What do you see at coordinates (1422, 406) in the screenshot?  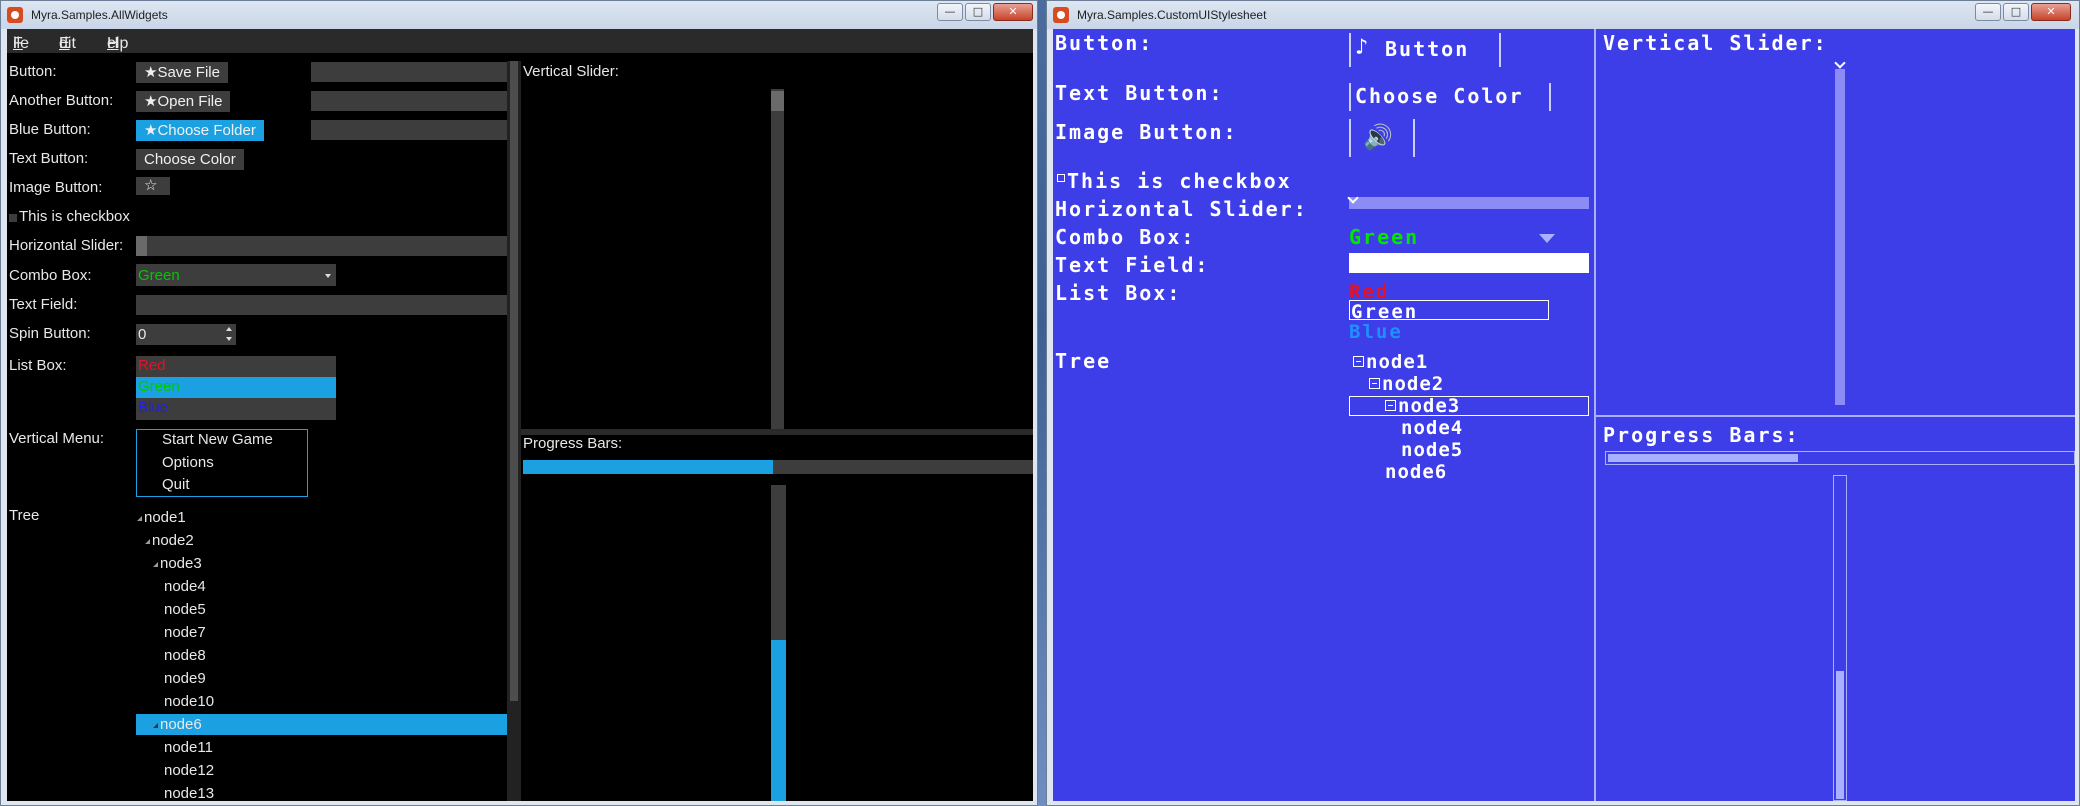 I see `tree-node-selected: node3` at bounding box center [1422, 406].